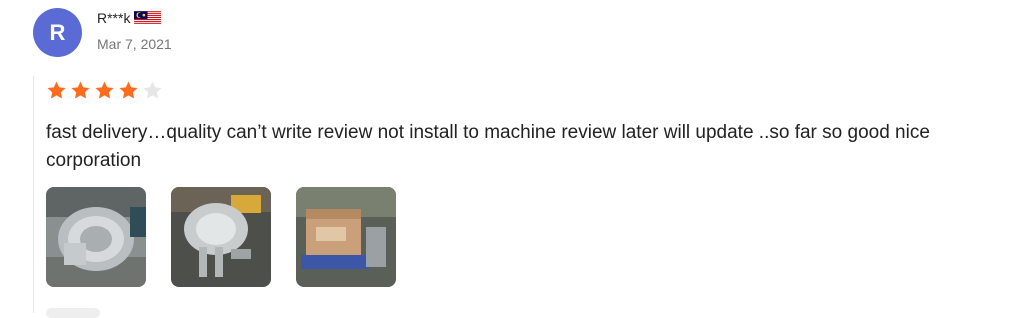 Image resolution: width=1031 pixels, height=318 pixels. I want to click on reviewer-name: R***k, so click(114, 18).